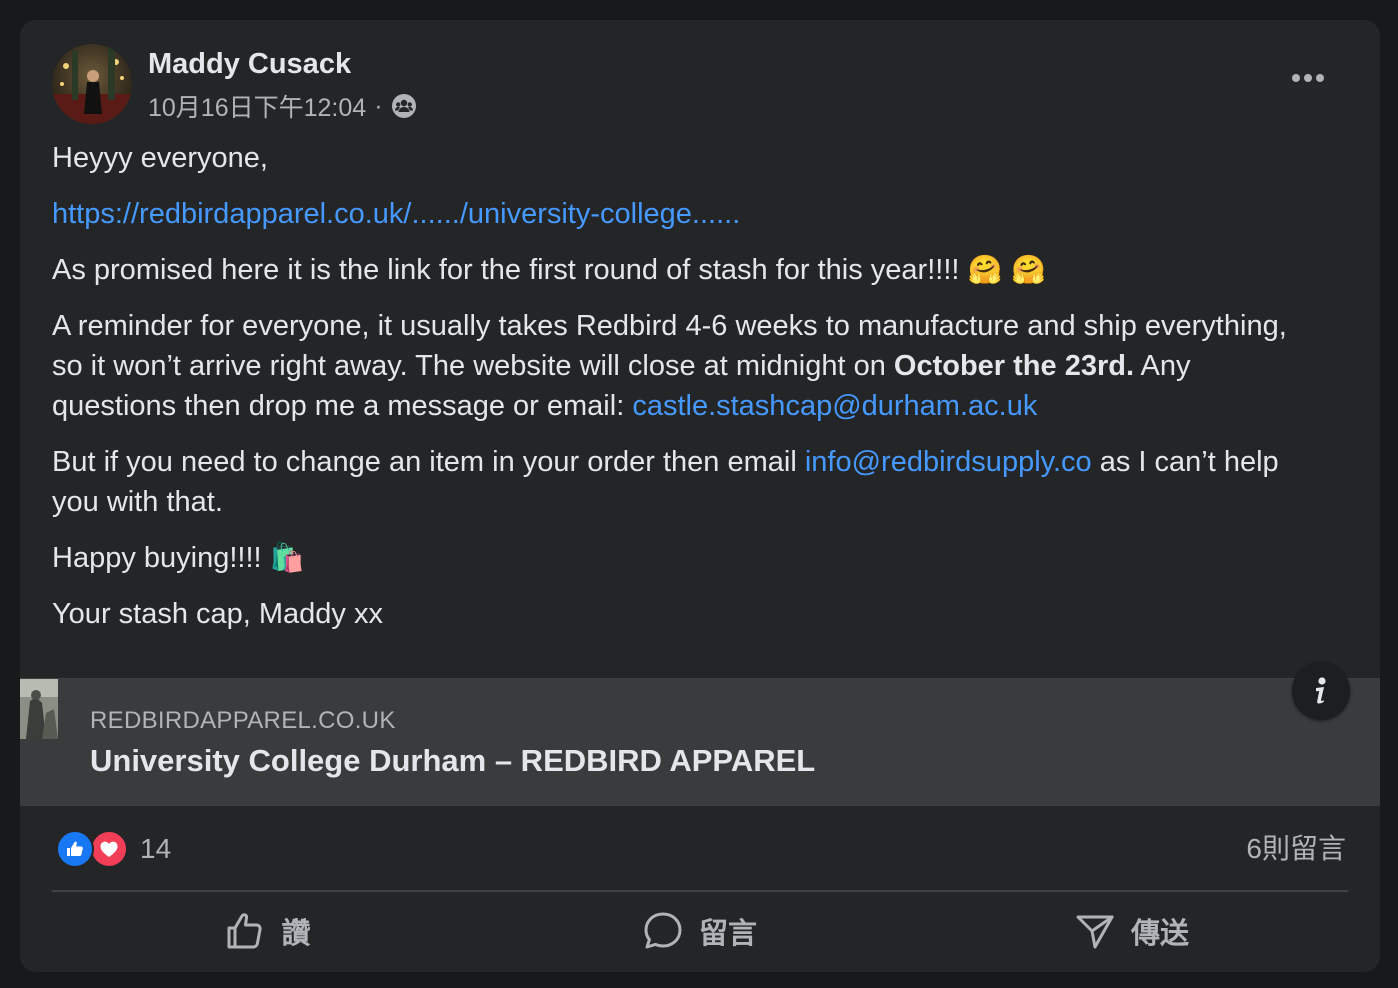 The height and width of the screenshot is (988, 1398). Describe the element at coordinates (682, 558) in the screenshot. I see `happy-paragraph: Happy buying!!!! 🛍️` at that location.